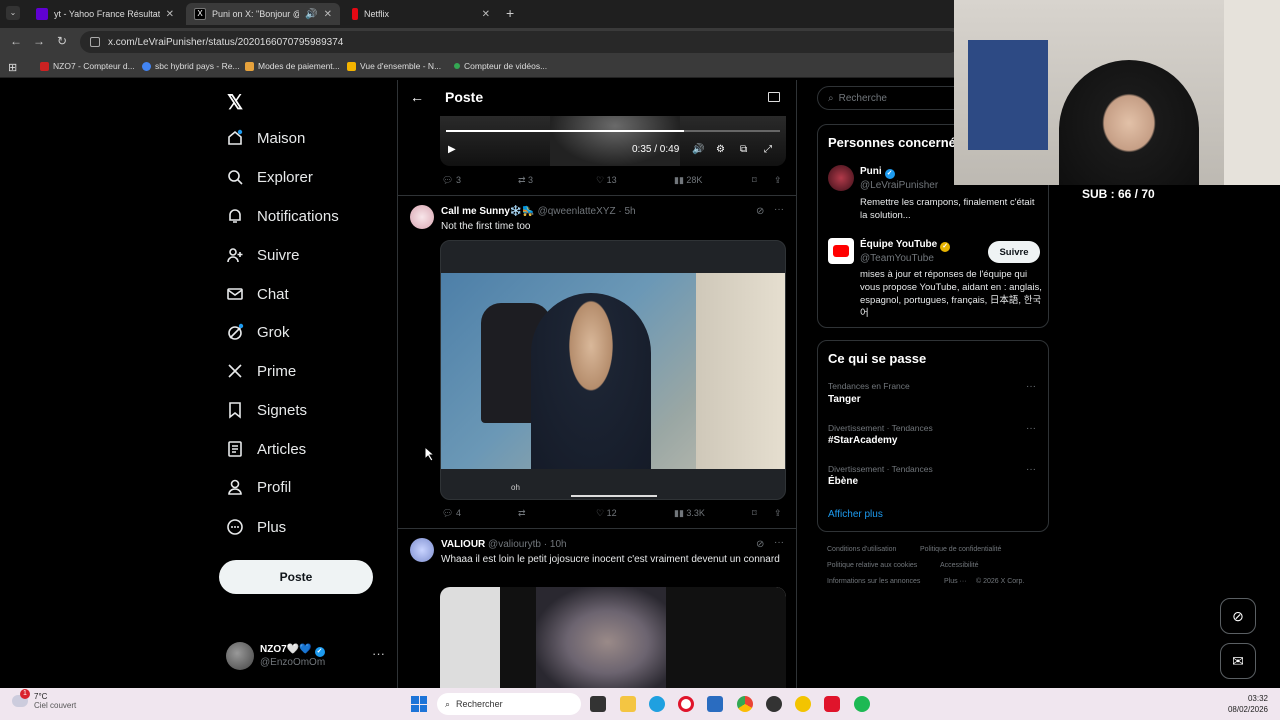  What do you see at coordinates (689, 513) in the screenshot?
I see `views-button: ▮▮ 3.3K` at bounding box center [689, 513].